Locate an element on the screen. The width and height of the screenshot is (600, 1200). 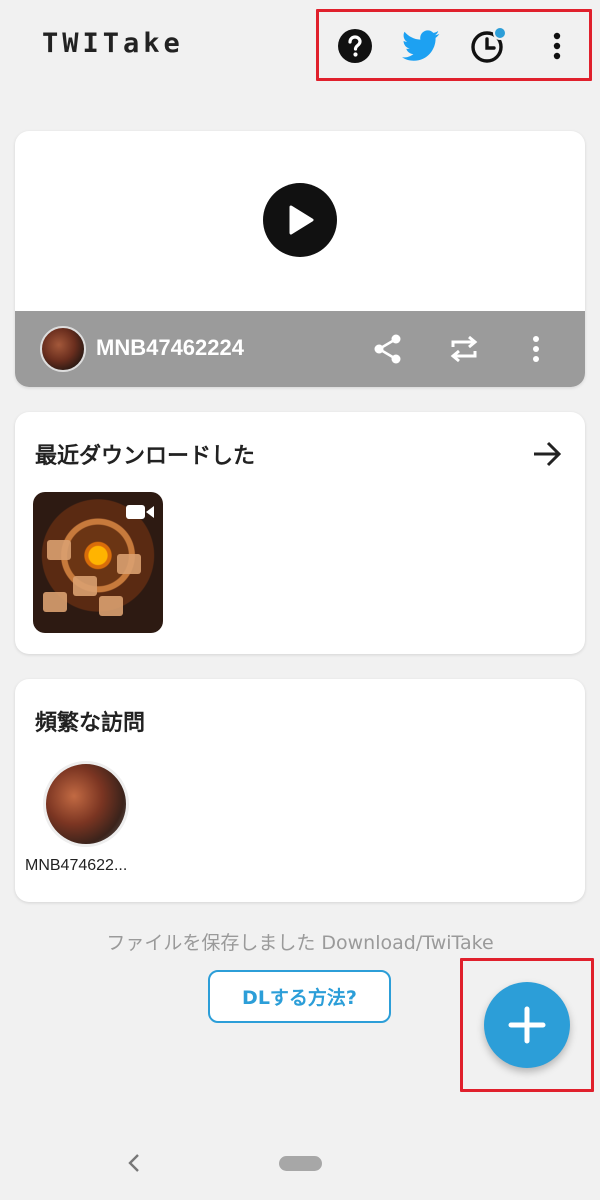
saved-message: ファイルを保存しました Download/TwiTake is located at coordinates (300, 943).